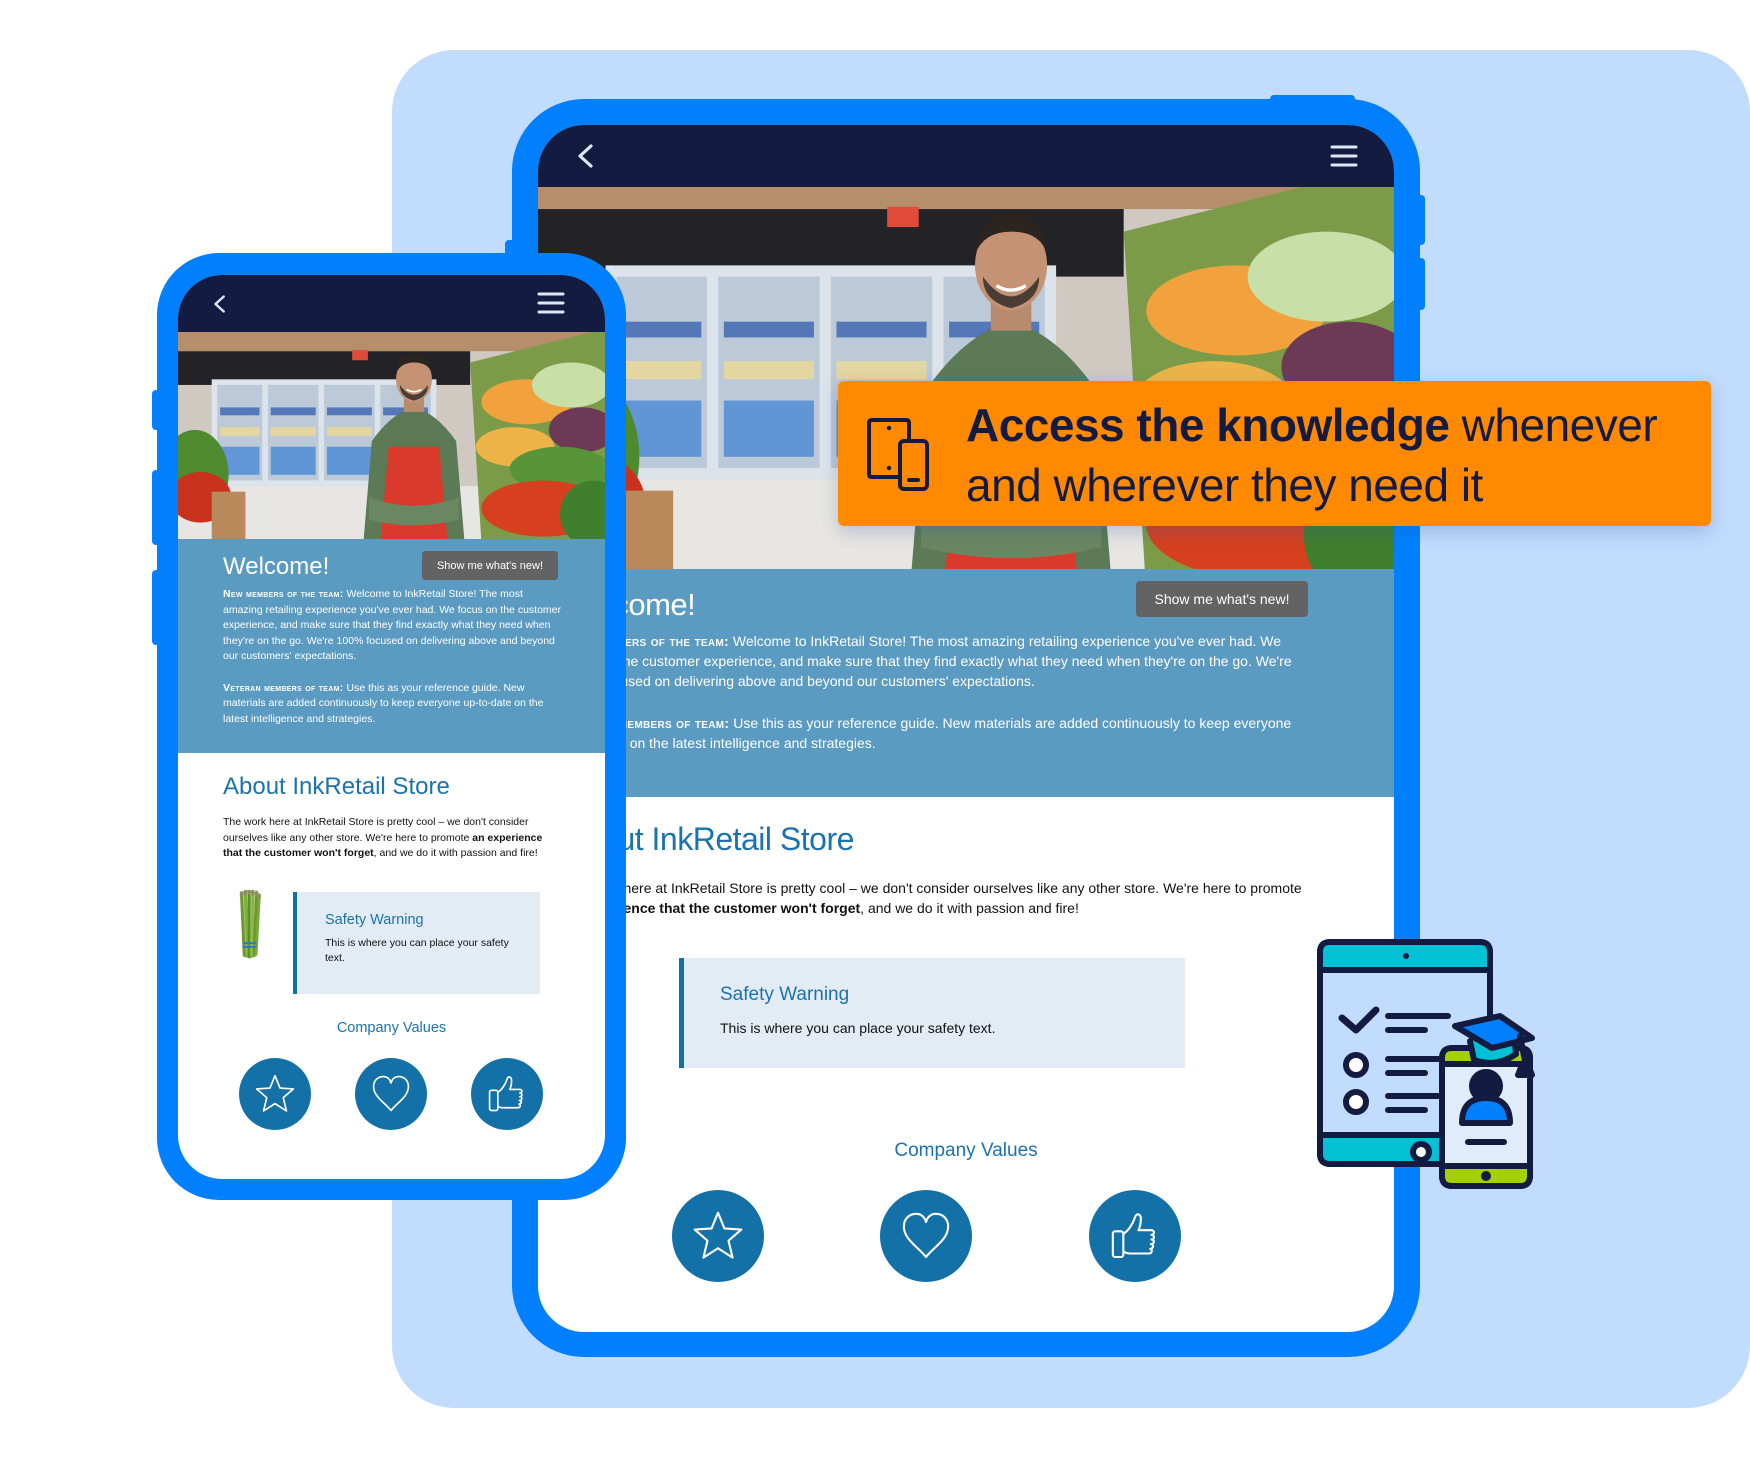  I want to click on asparagus-image, so click(250, 923).